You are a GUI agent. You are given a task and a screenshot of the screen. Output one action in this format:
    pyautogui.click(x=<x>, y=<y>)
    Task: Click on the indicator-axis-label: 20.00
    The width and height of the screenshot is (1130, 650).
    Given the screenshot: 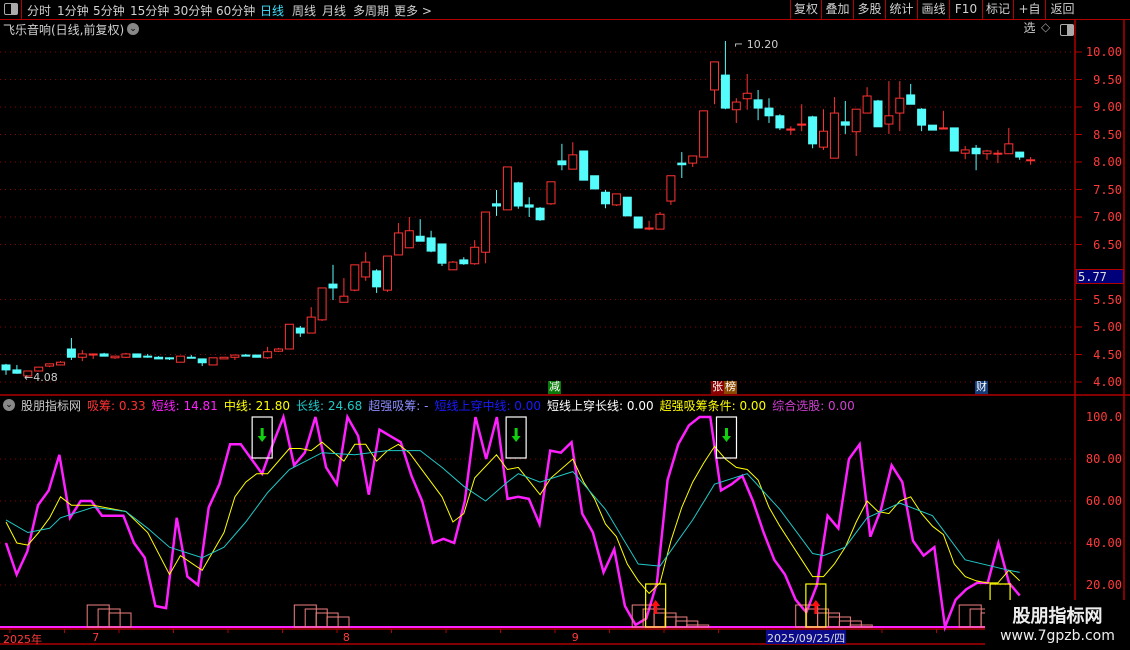 What is the action you would take?
    pyautogui.click(x=1103, y=585)
    